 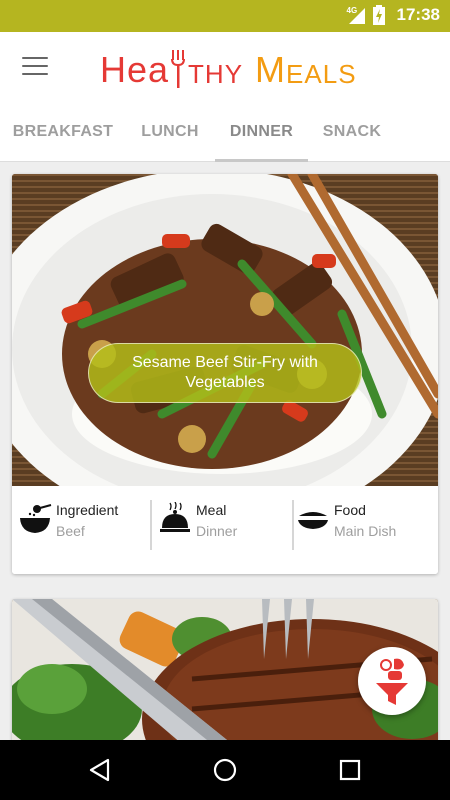 I want to click on logo-part-m: M, so click(x=271, y=69).